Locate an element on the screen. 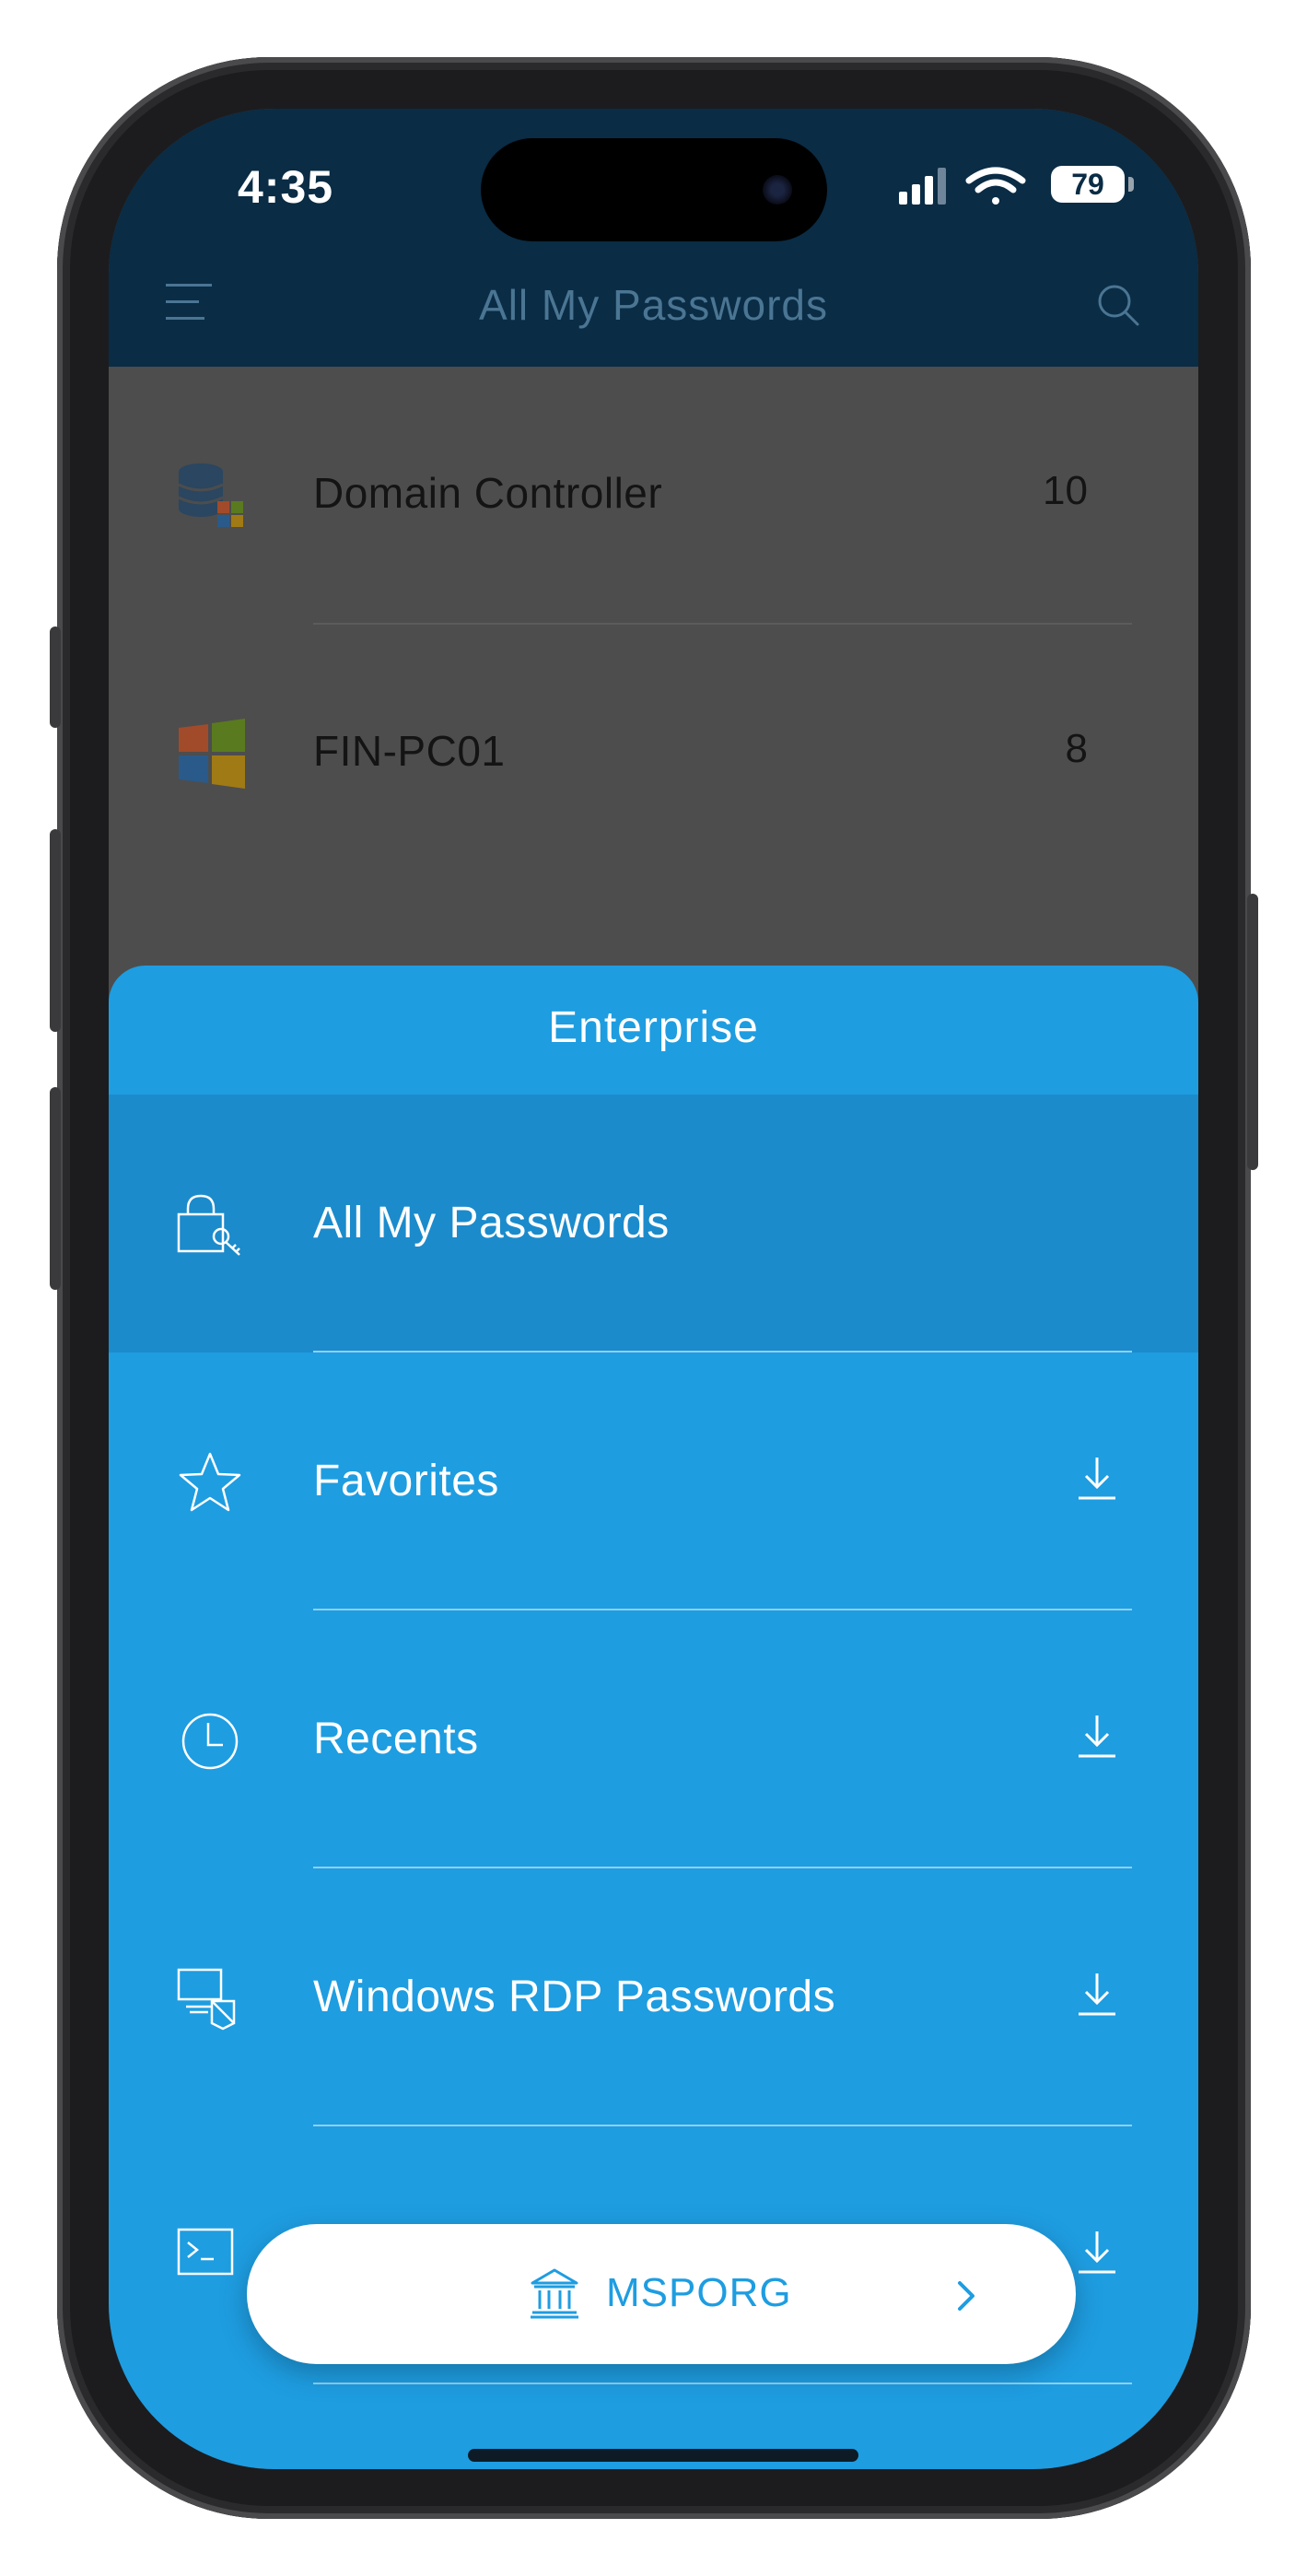  lock-key-icon is located at coordinates (209, 1225).